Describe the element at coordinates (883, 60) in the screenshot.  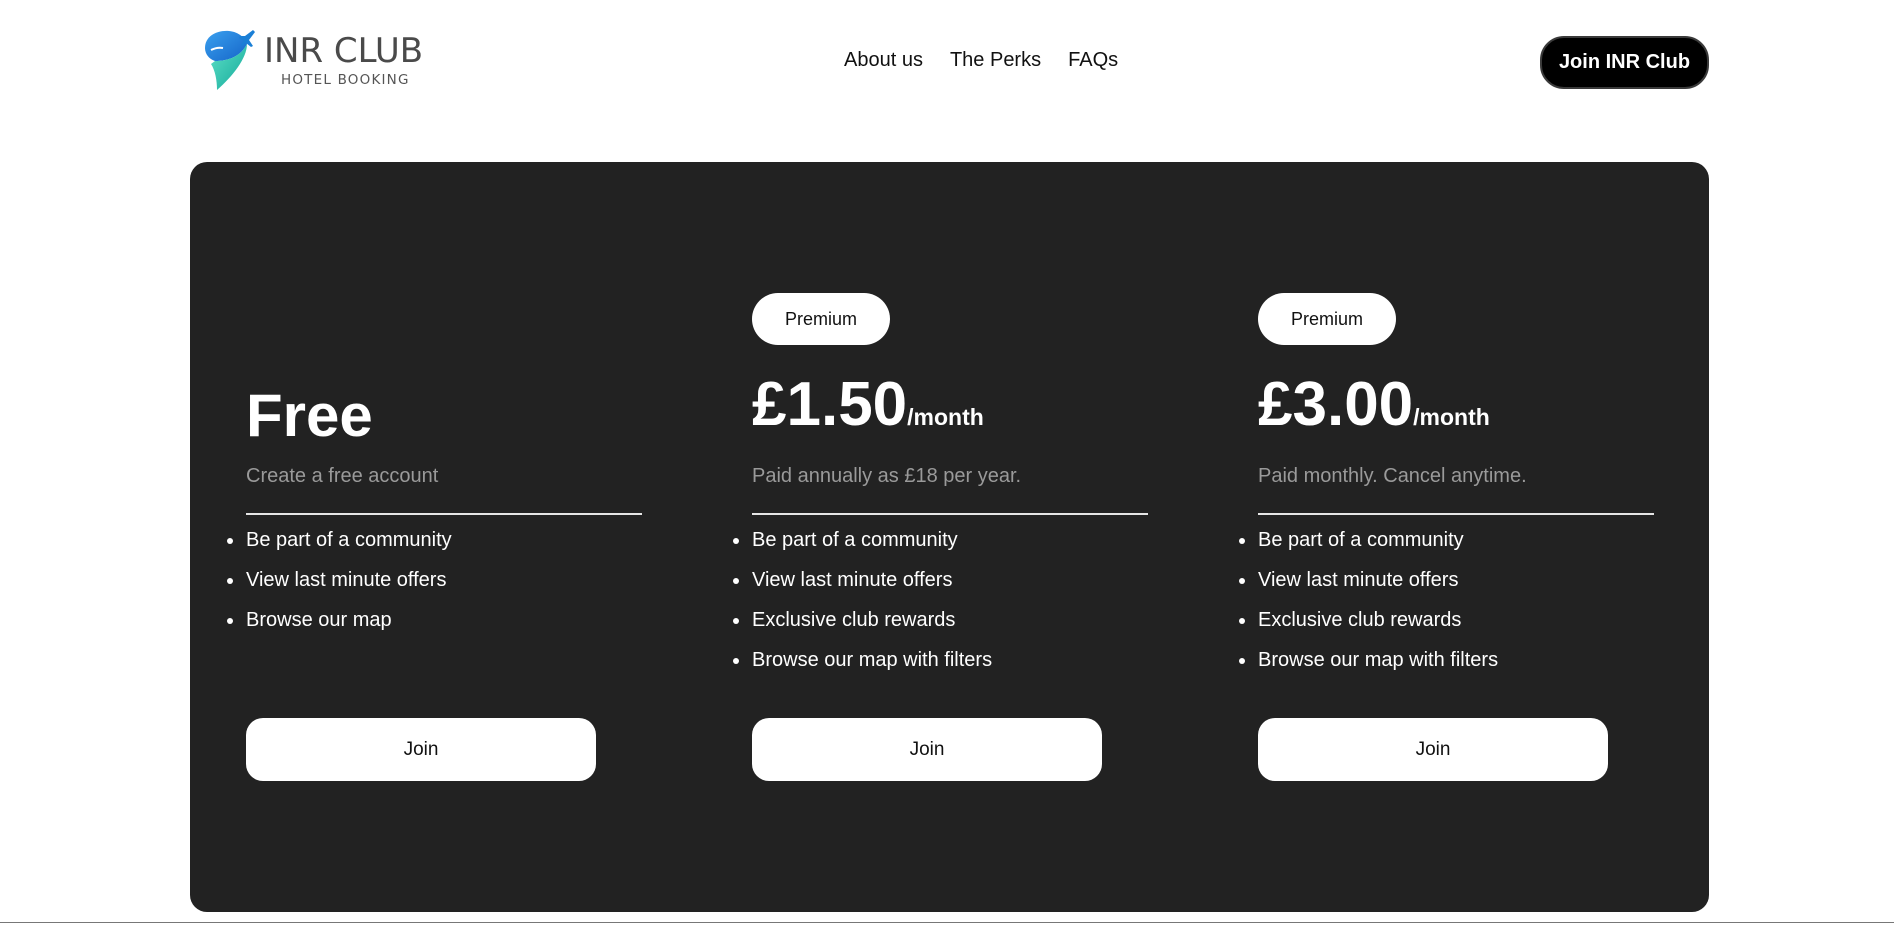
I see `nav-link-about-us: About us` at that location.